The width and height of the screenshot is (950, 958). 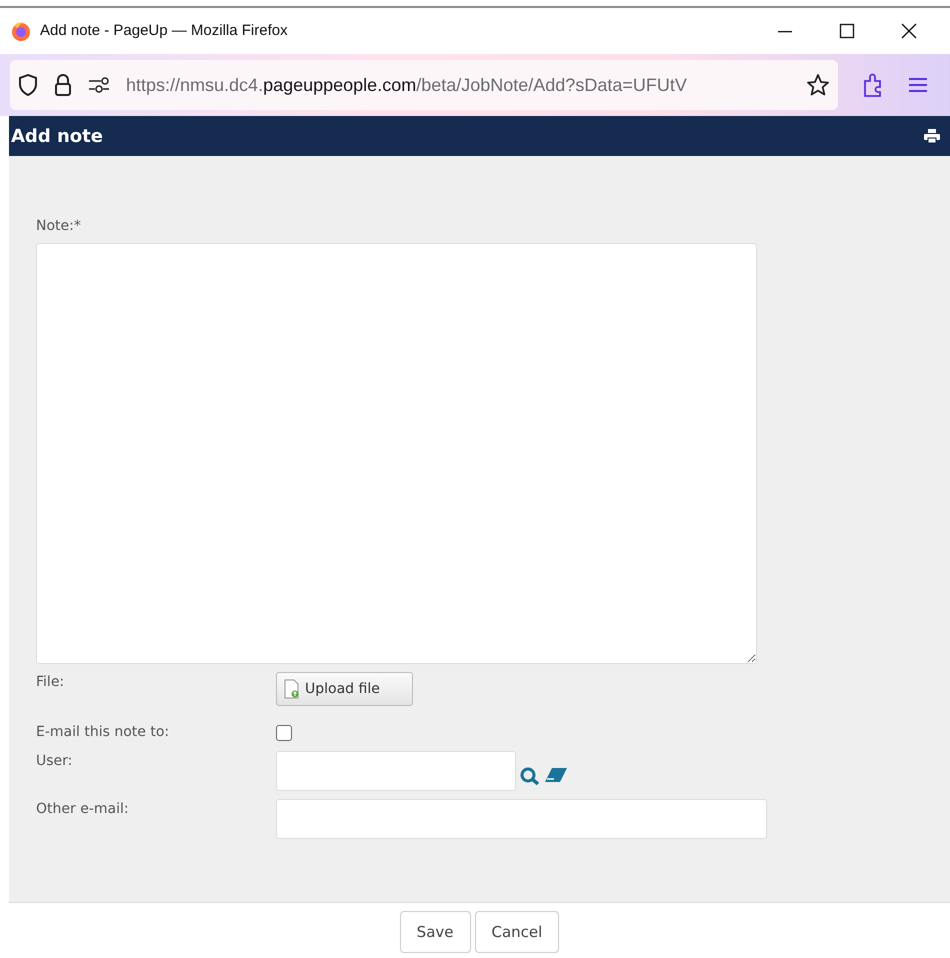 I want to click on upload-file-button: Upload file, so click(x=344, y=689).